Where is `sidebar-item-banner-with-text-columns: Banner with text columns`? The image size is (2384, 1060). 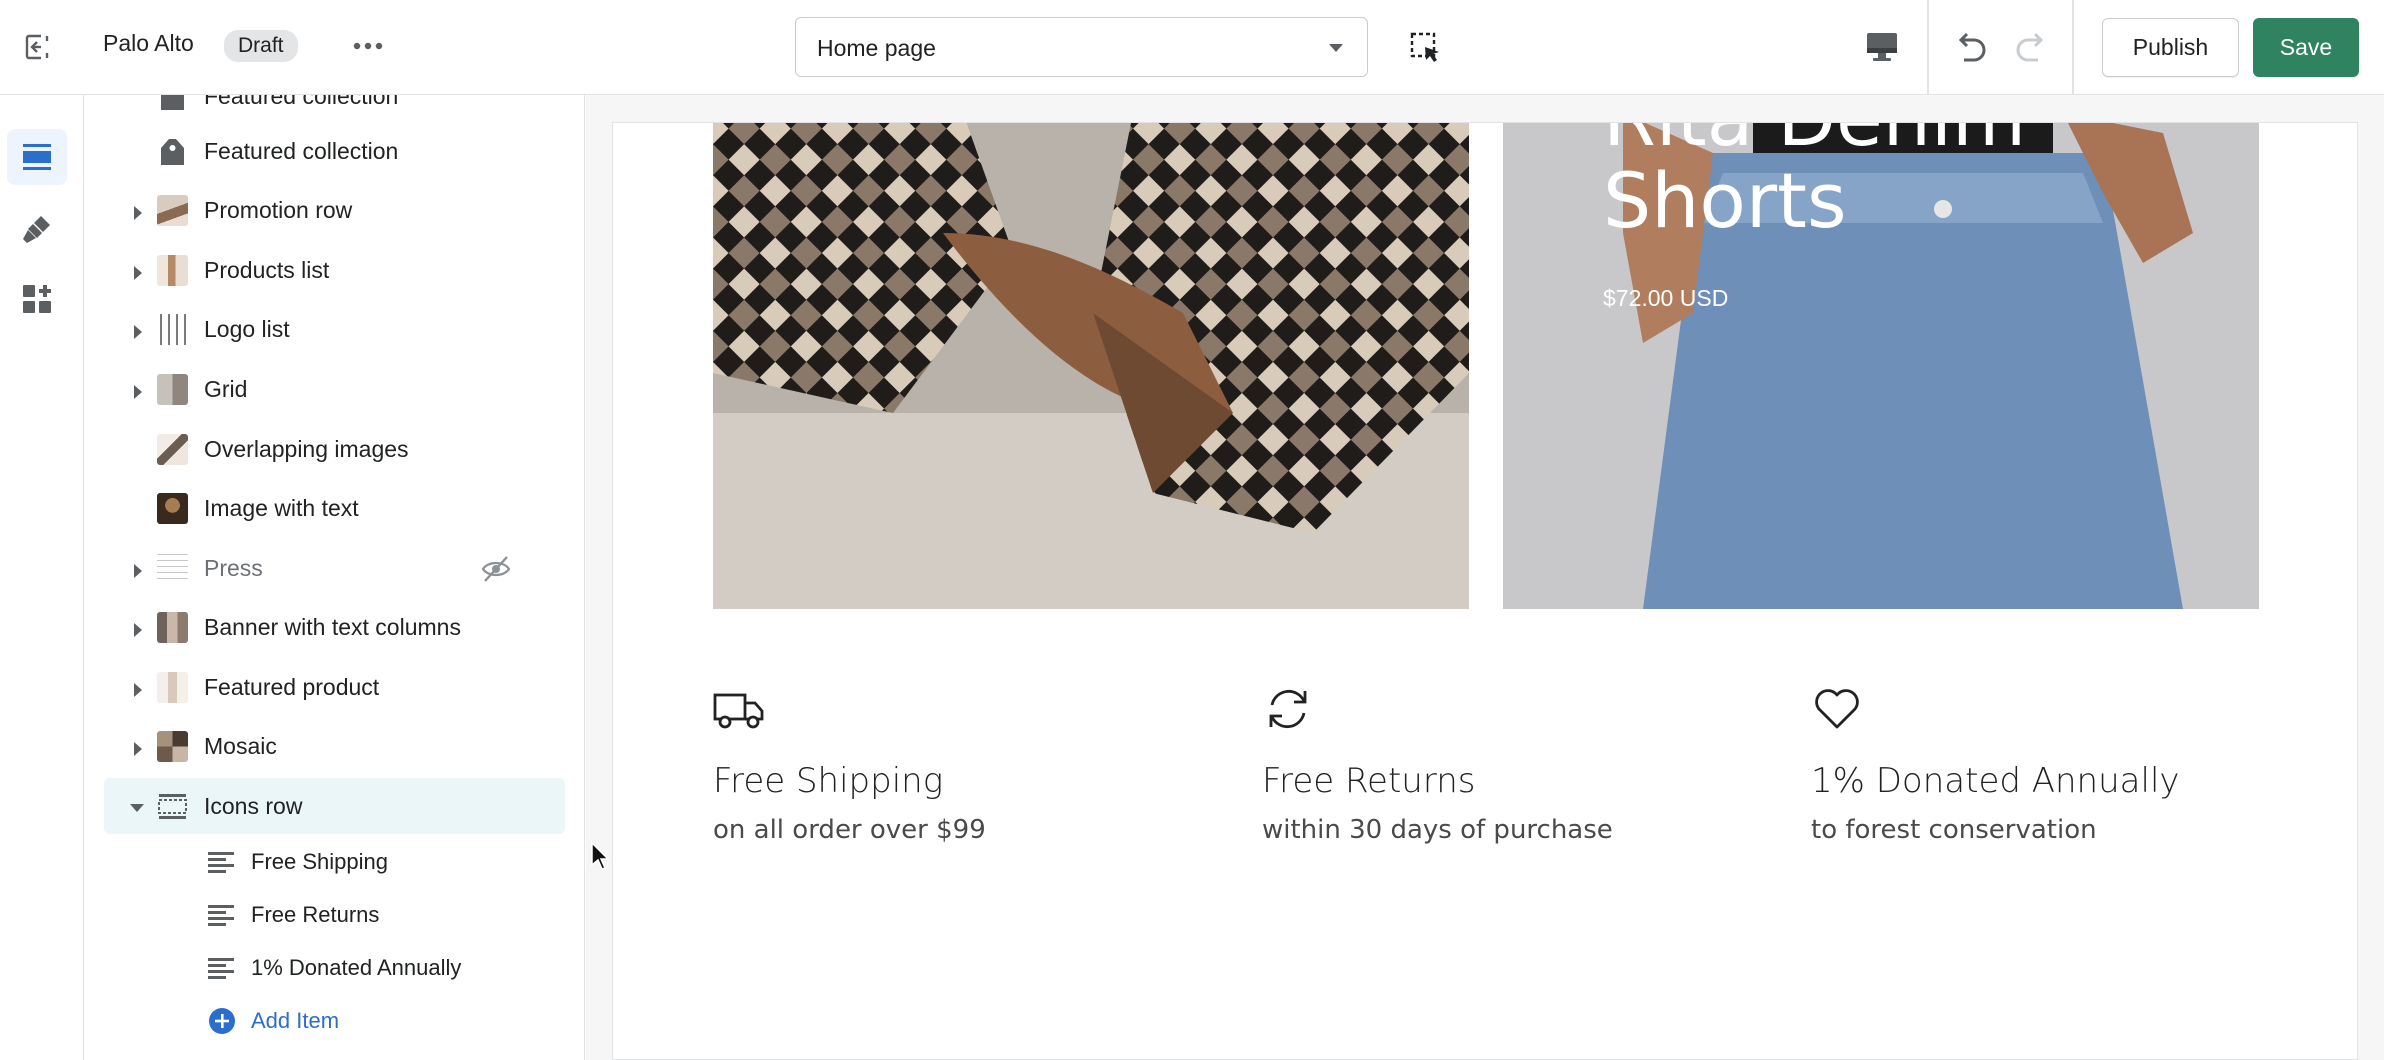
sidebar-item-banner-with-text-columns: Banner with text columns is located at coordinates (334, 627).